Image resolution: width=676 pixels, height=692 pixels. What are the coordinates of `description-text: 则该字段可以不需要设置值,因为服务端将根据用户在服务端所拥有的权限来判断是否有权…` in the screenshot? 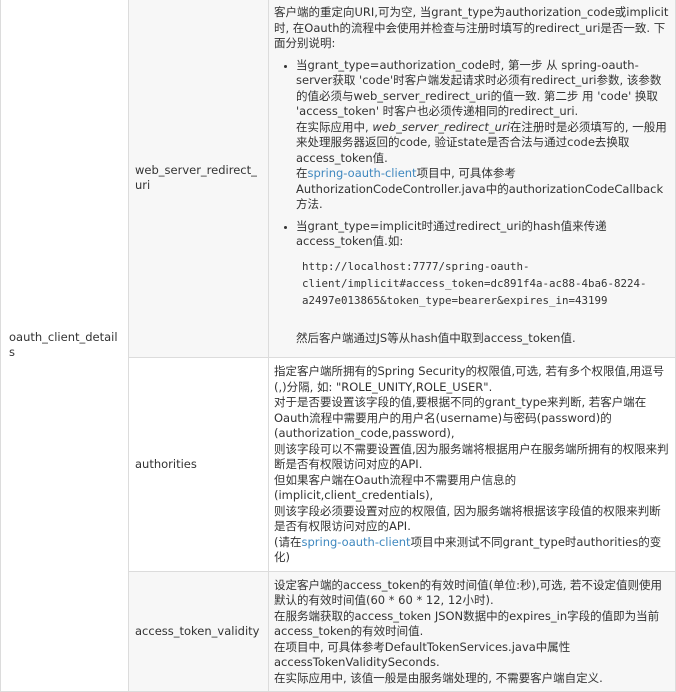 It's located at (471, 456).